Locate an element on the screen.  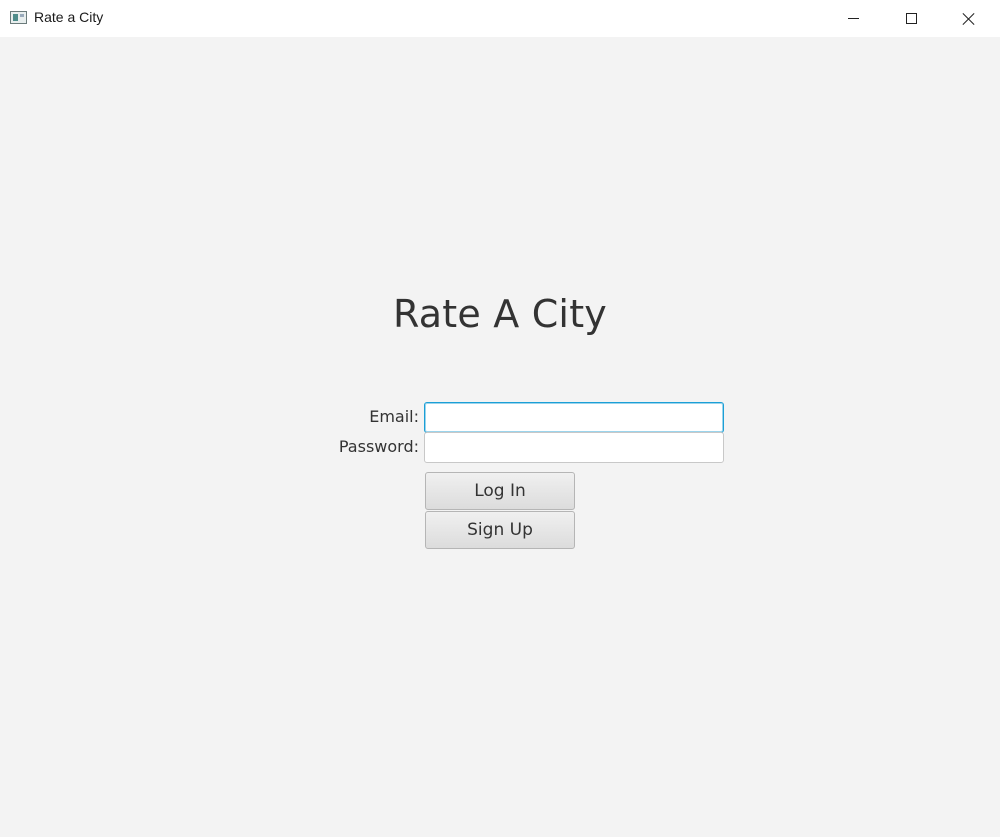
email-label: Email: is located at coordinates (394, 416).